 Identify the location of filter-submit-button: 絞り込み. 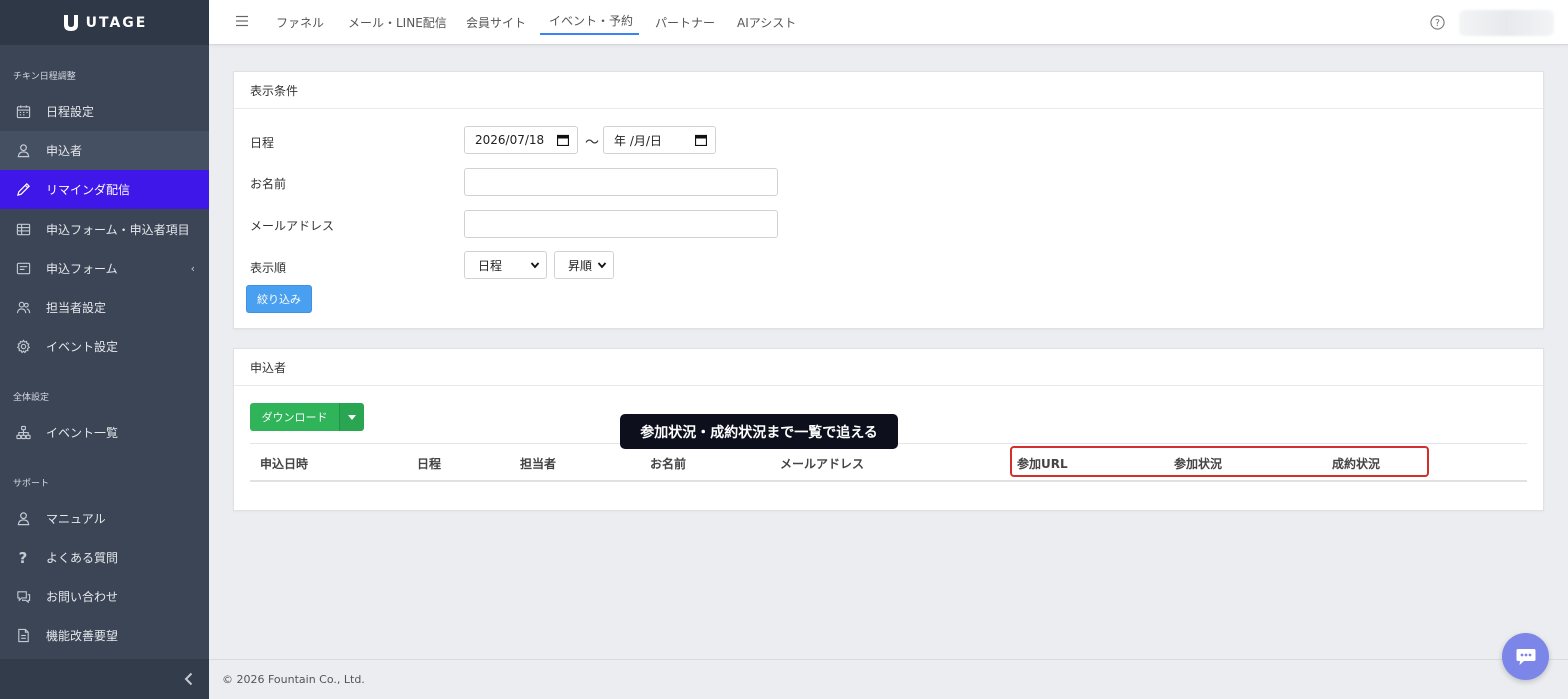
(279, 299).